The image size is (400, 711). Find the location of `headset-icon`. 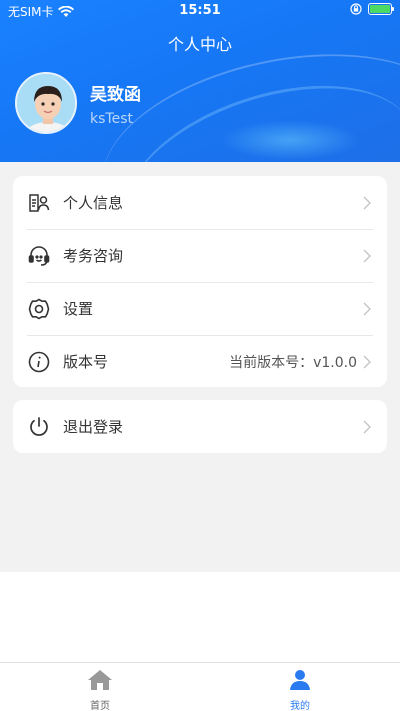

headset-icon is located at coordinates (39, 256).